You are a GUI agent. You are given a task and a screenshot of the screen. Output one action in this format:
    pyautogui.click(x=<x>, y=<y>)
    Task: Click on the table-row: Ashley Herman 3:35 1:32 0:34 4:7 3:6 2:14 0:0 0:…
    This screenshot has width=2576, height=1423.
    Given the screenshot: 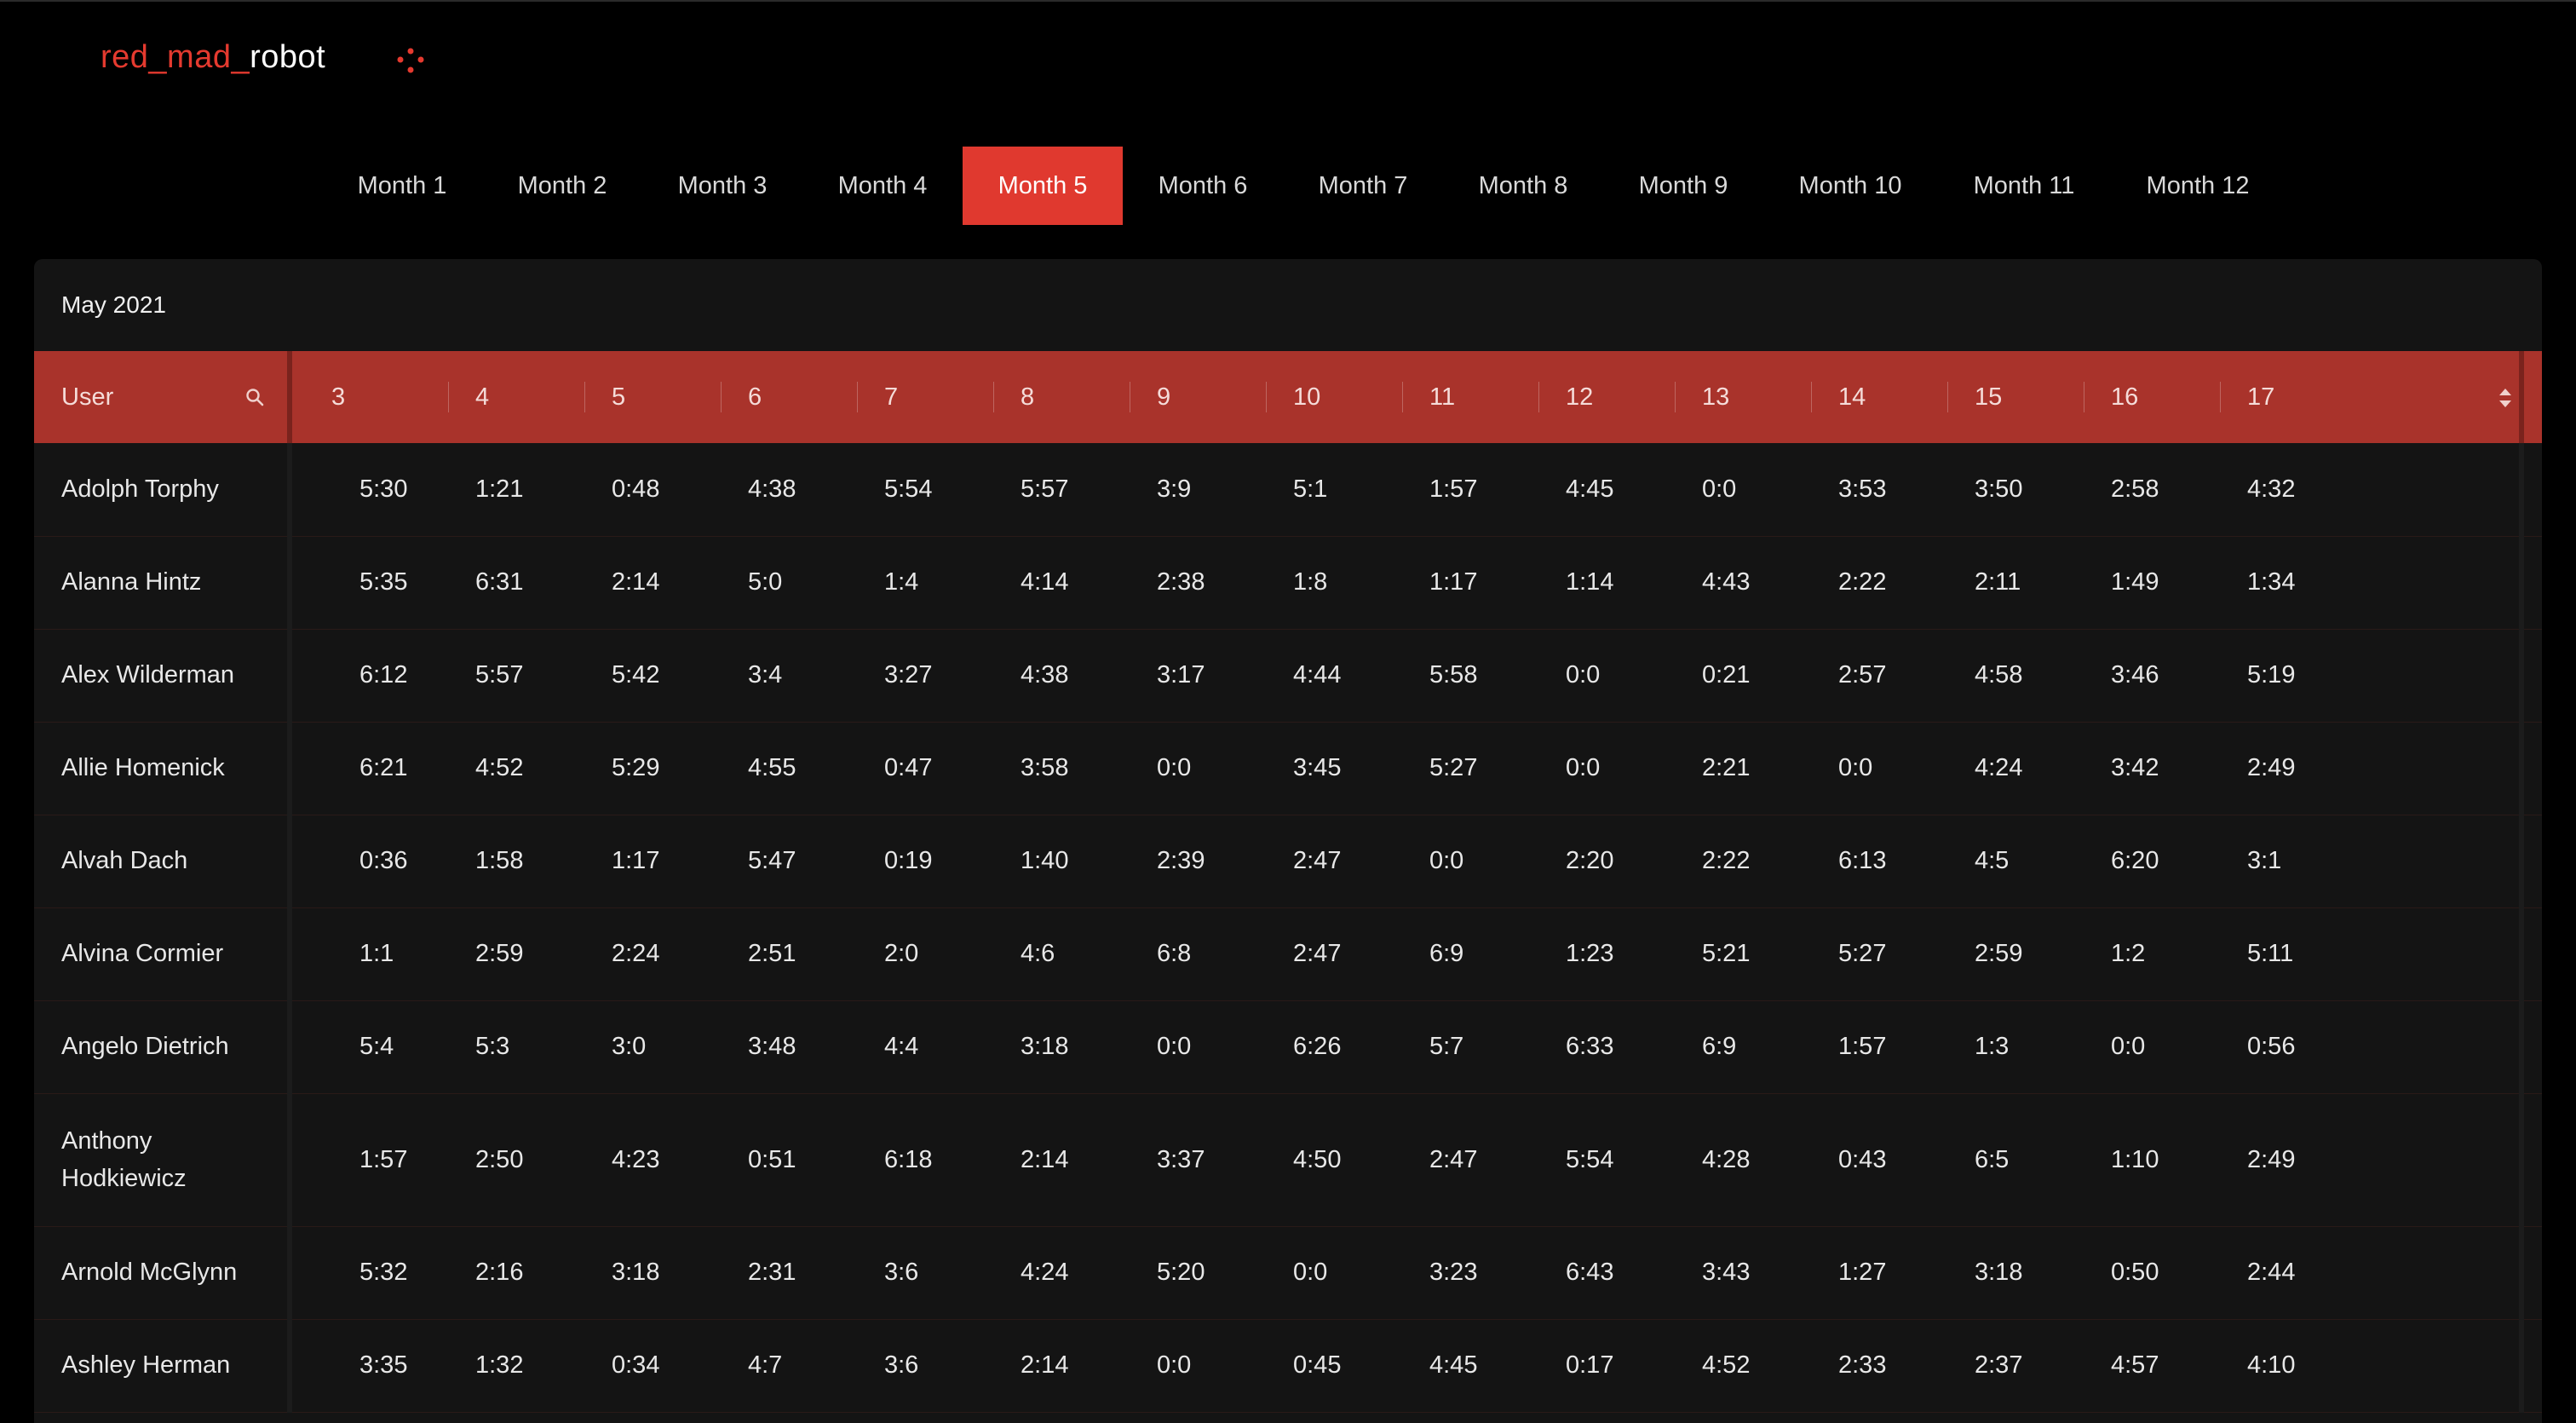 What is the action you would take?
    pyautogui.click(x=1288, y=1366)
    